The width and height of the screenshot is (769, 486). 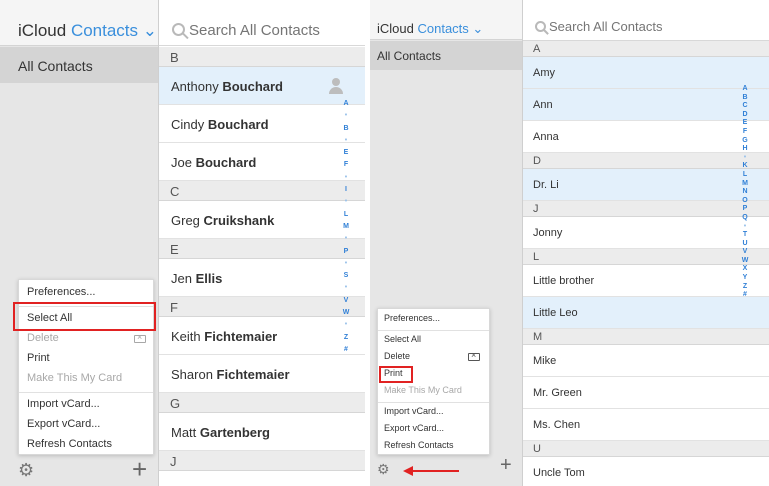 I want to click on contact-row: Sharon Fichtemaier, so click(x=262, y=374).